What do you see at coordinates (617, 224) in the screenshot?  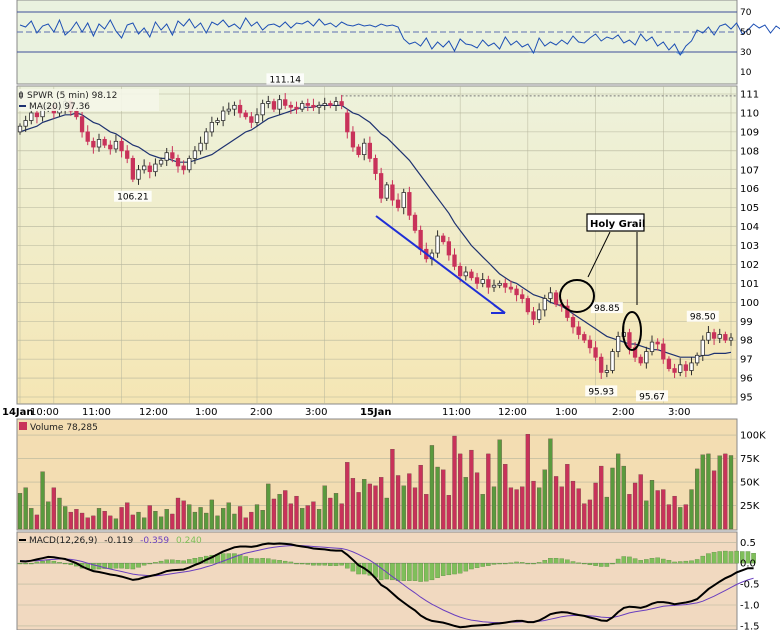 I see `holy-grail-label: Holy Grail` at bounding box center [617, 224].